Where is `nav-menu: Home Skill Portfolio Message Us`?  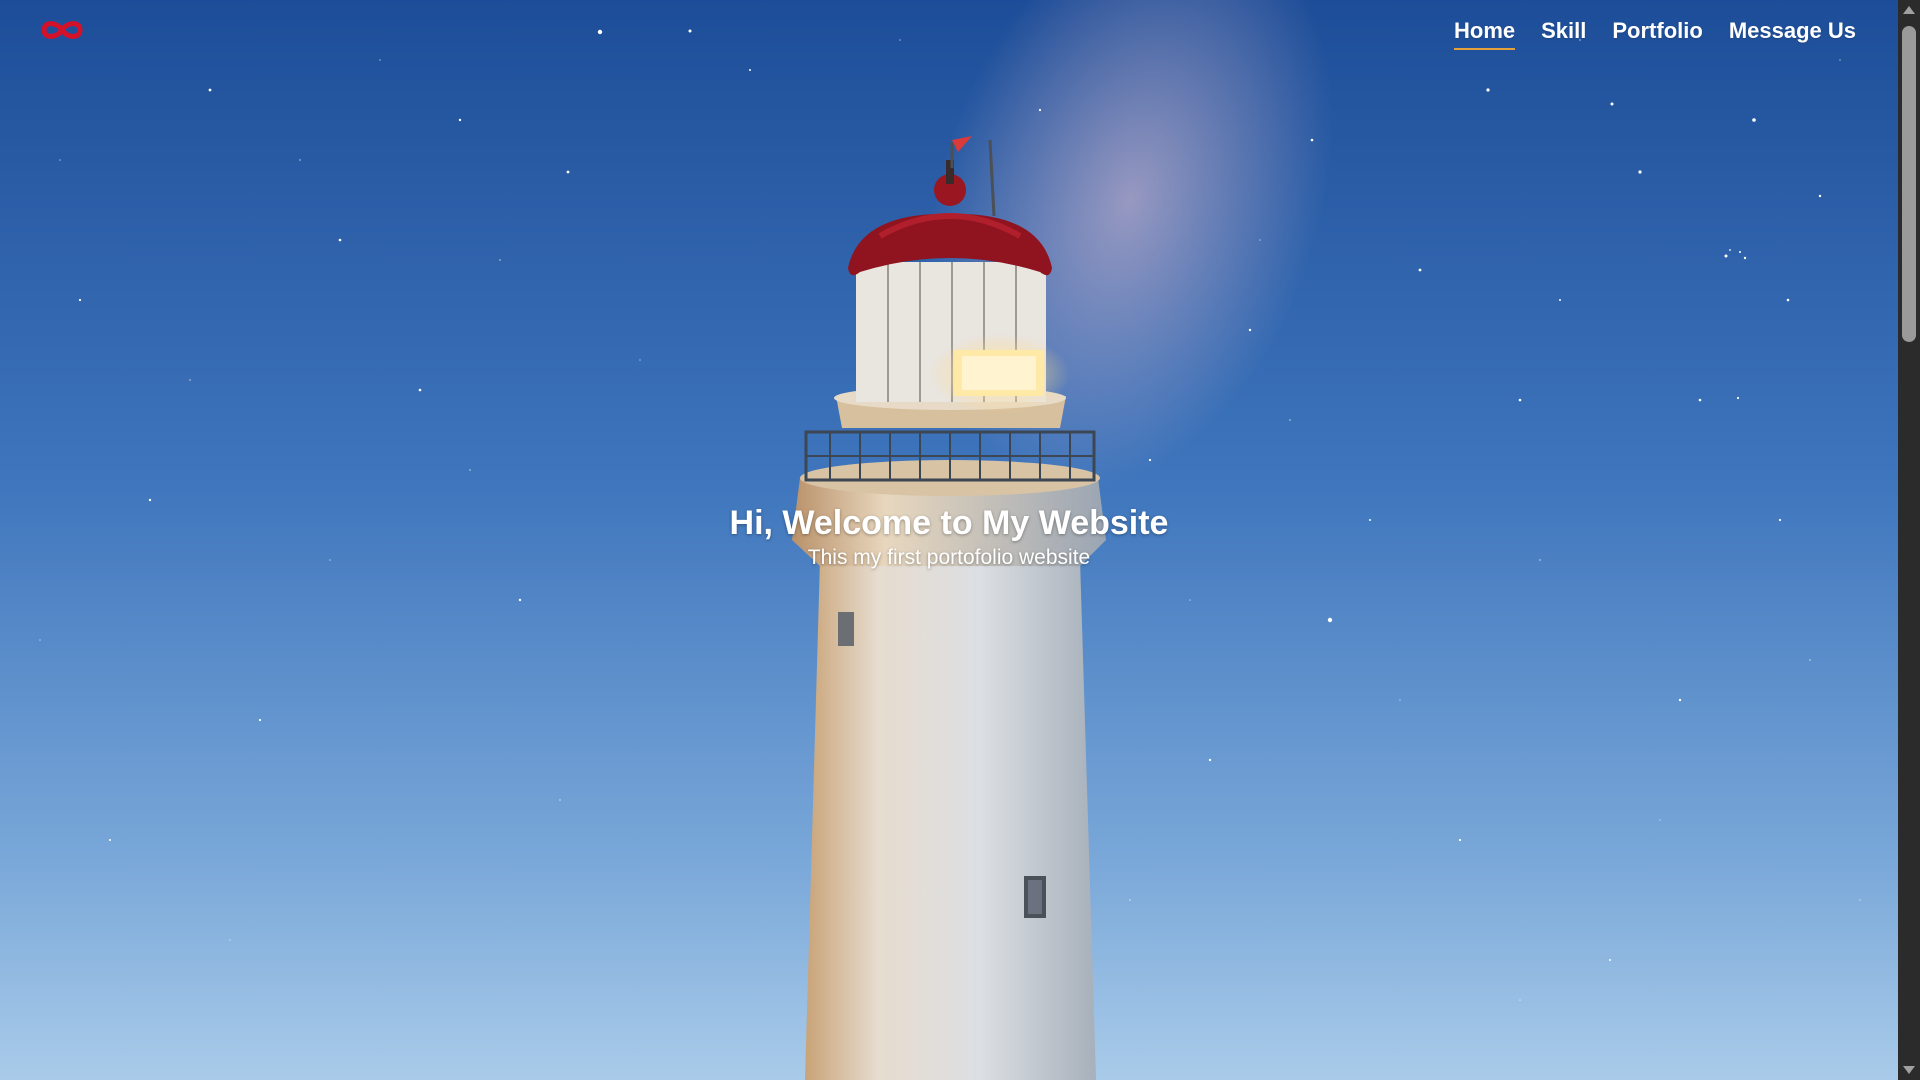
nav-menu: Home Skill Portfolio Message Us is located at coordinates (1642, 34).